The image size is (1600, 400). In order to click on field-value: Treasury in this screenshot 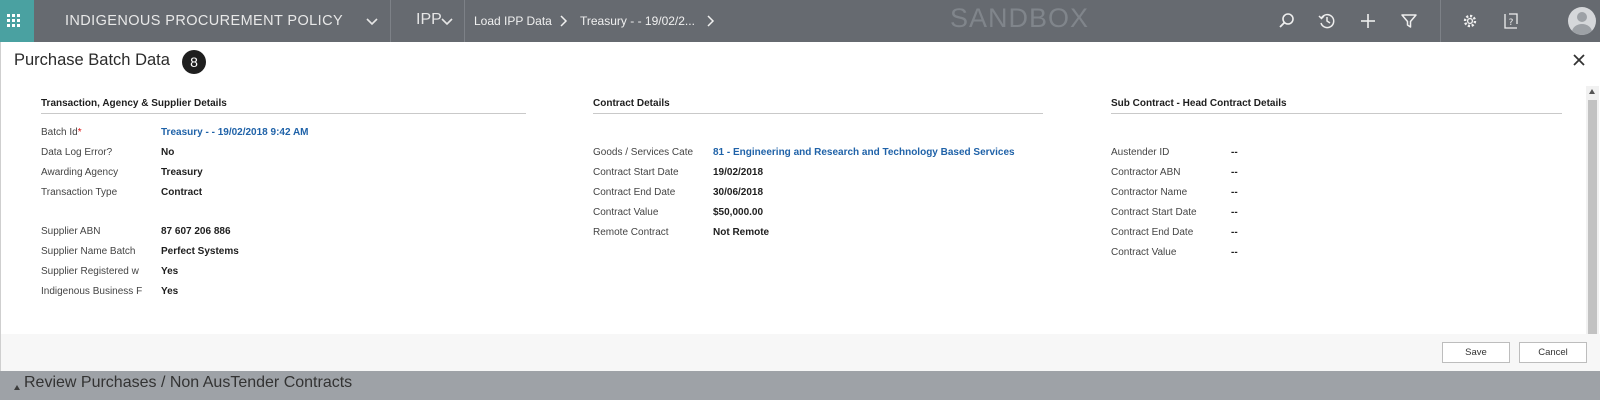, I will do `click(182, 172)`.